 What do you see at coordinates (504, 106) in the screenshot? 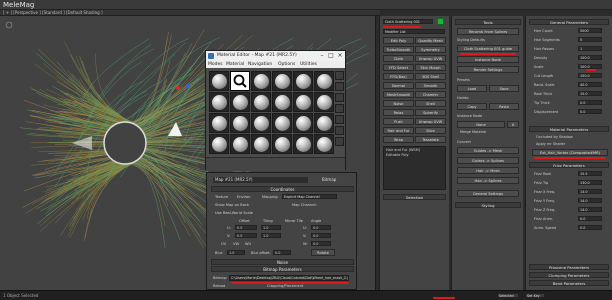
I see `paste-button: Paste` at bounding box center [504, 106].